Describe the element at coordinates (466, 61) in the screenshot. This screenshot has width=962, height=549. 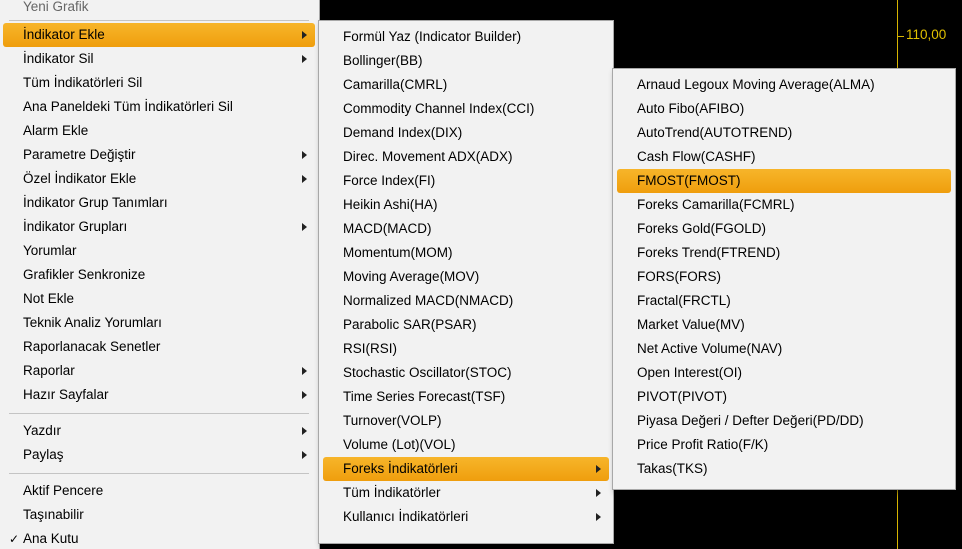
I see `menu-item-bollinger: Bollinger(BB)` at that location.